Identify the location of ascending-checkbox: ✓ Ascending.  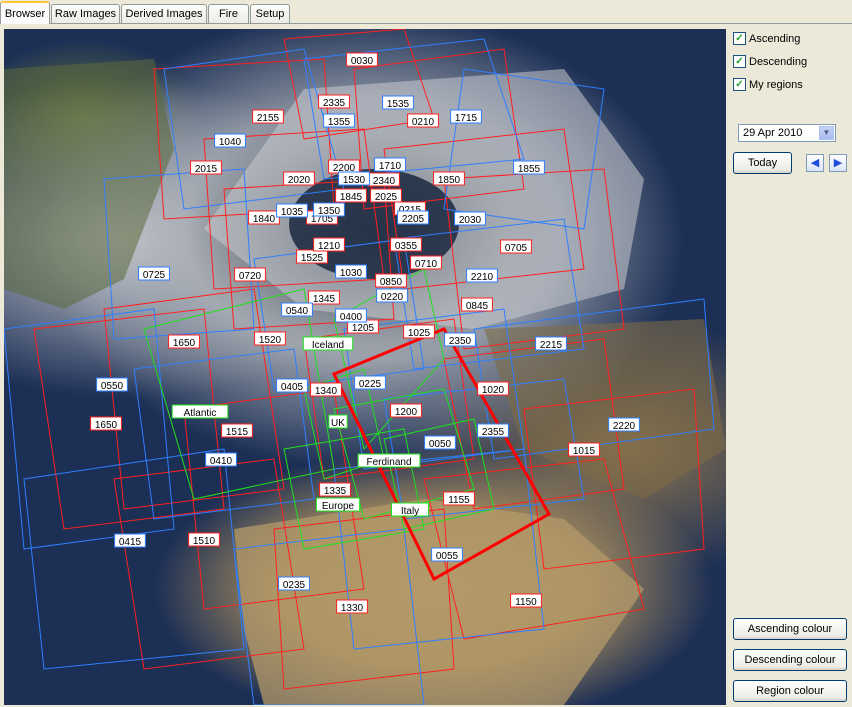
(766, 39).